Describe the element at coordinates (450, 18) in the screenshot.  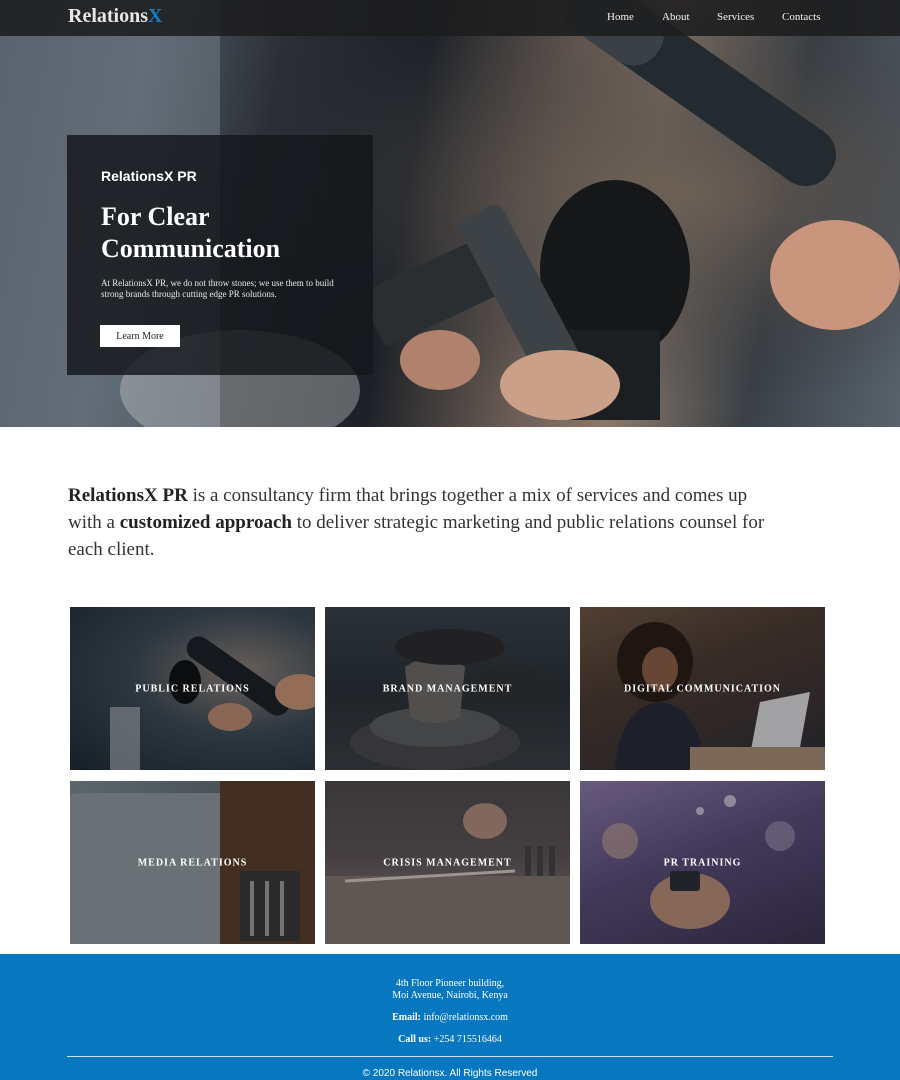
I see `top-navbar: RelationsX Home About Services Contacts` at that location.